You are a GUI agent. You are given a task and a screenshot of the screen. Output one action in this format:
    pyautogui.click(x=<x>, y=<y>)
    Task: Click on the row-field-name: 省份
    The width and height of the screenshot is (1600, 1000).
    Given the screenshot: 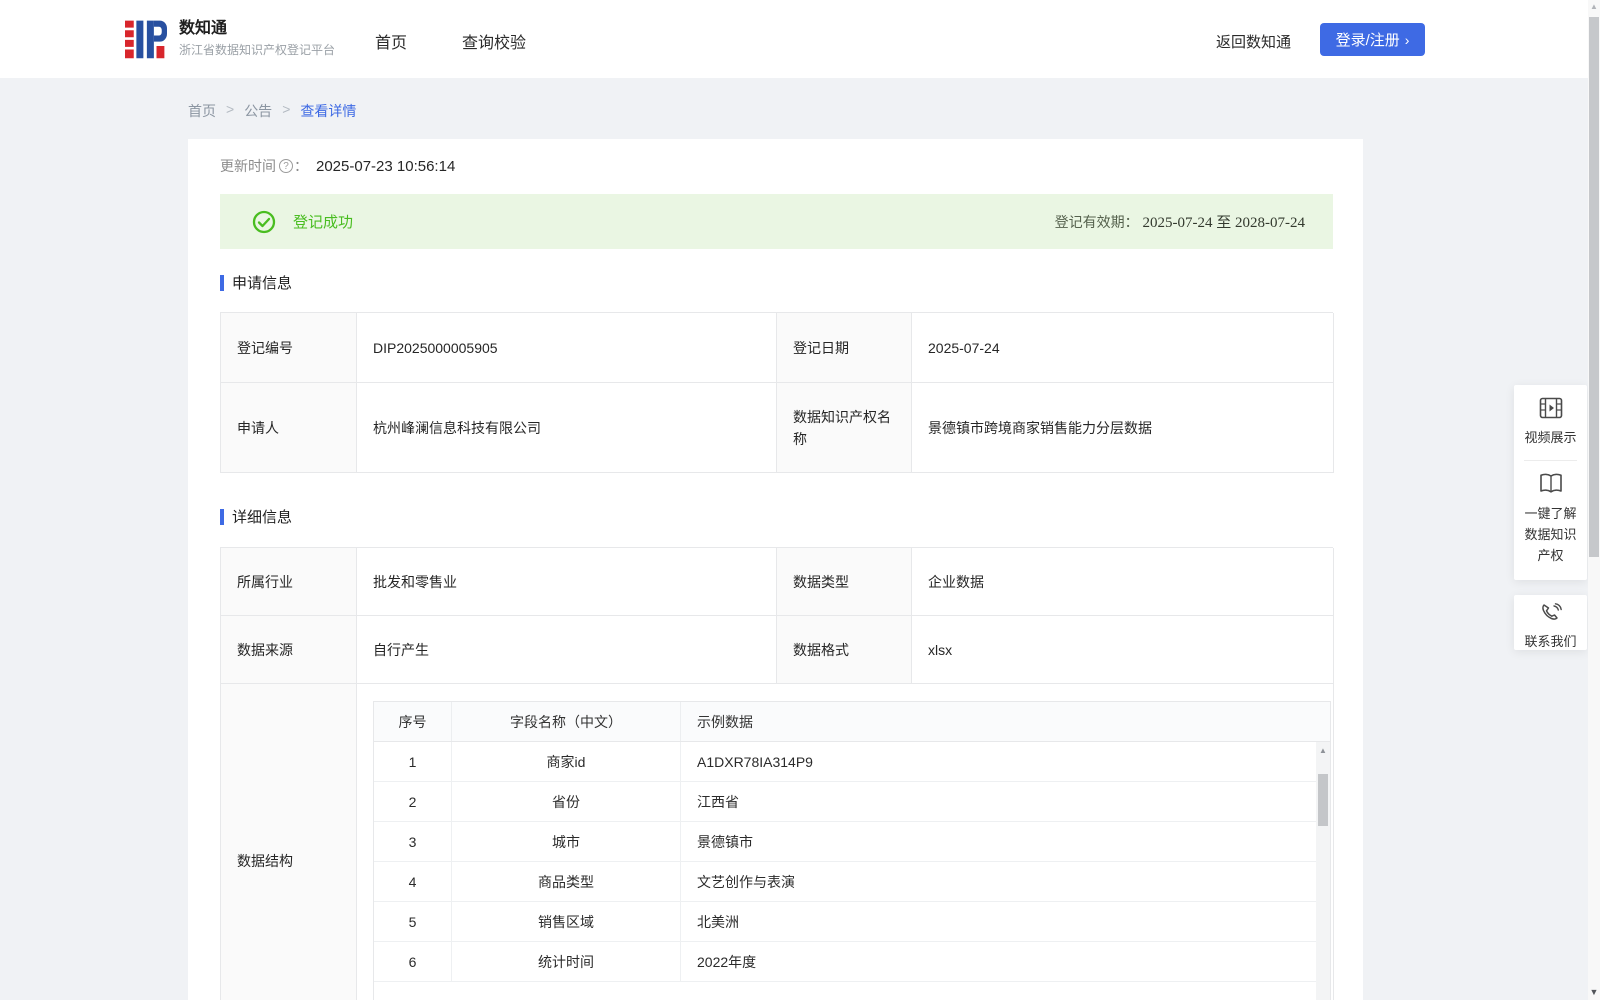 What is the action you would take?
    pyautogui.click(x=566, y=801)
    